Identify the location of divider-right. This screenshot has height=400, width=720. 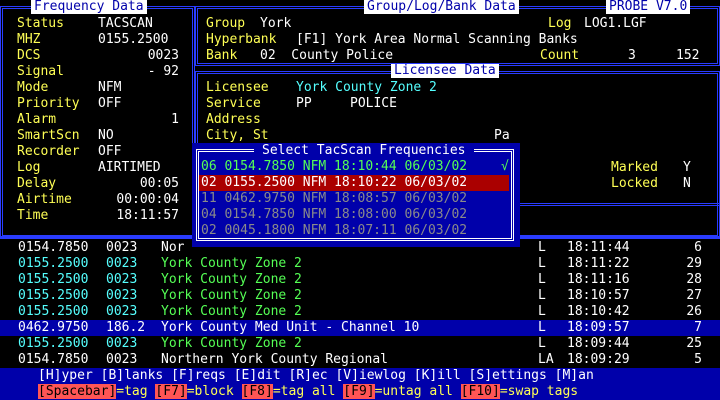
(620, 204).